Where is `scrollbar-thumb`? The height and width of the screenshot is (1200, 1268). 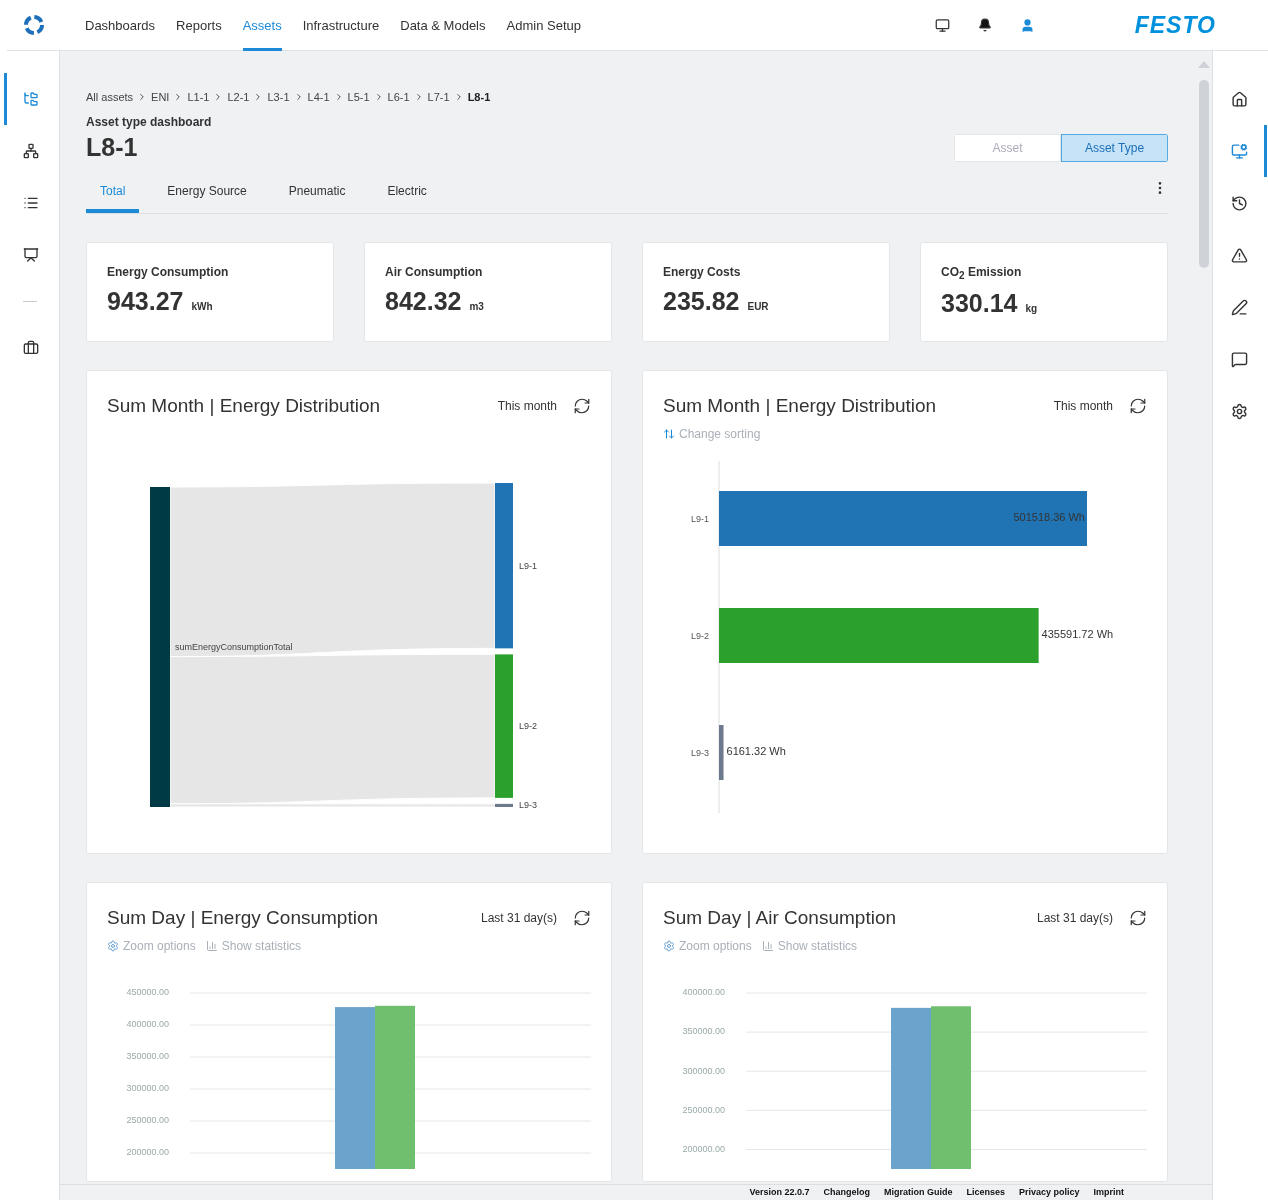 scrollbar-thumb is located at coordinates (1204, 174).